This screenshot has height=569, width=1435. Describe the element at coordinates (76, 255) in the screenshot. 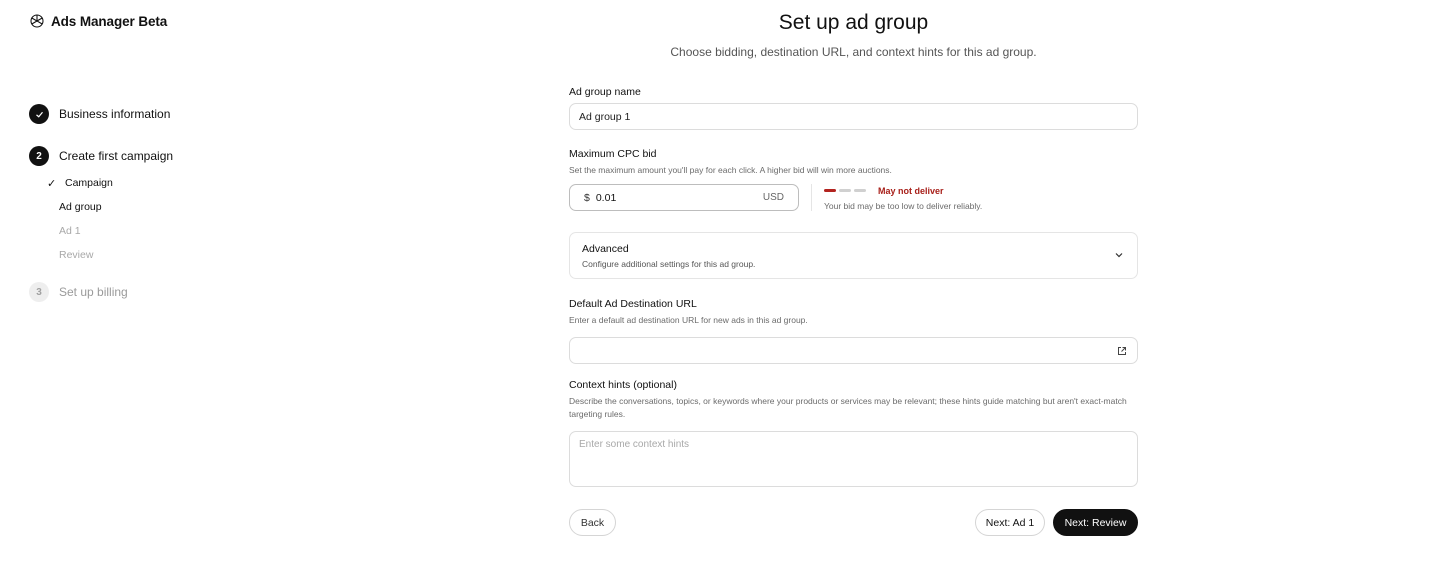

I see `substep-label: Review` at that location.